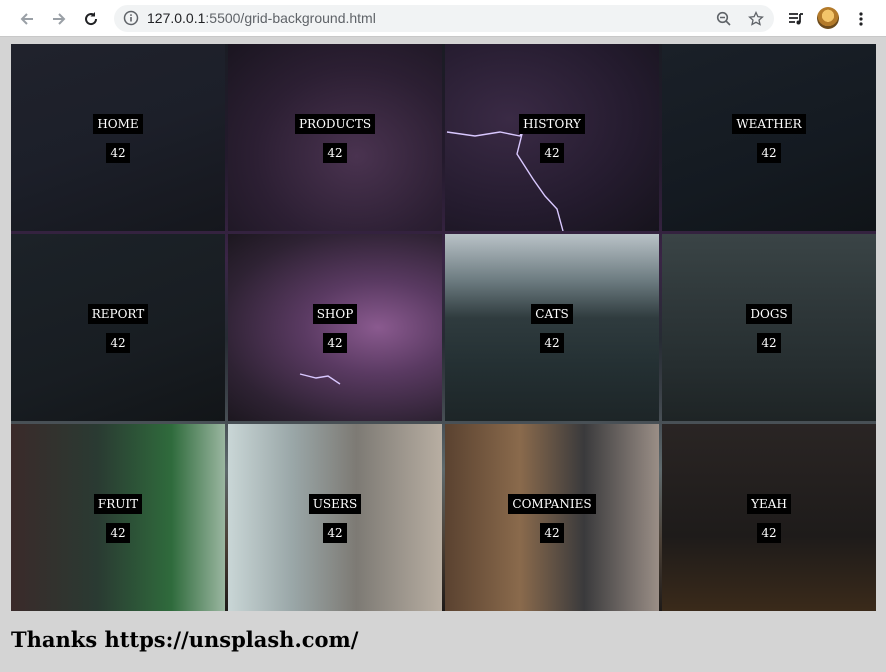 Image resolution: width=886 pixels, height=672 pixels. Describe the element at coordinates (335, 124) in the screenshot. I see `cell-title: PRODUCTS` at that location.